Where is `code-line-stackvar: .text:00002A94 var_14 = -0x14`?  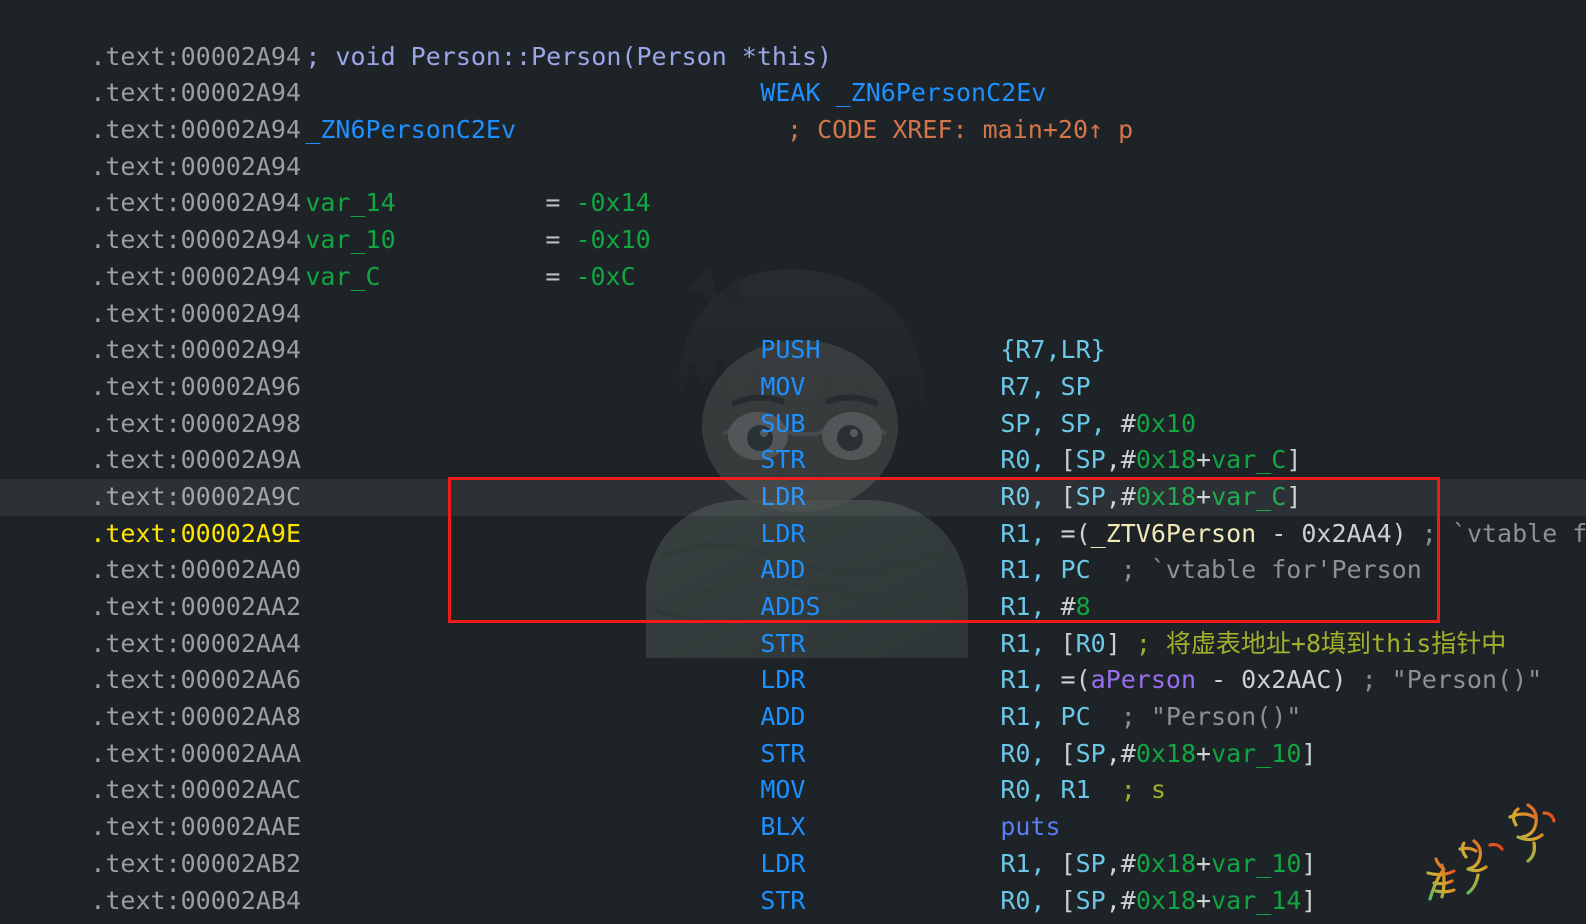
code-line-stackvar: .text:00002A94 var_14 = -0x14 is located at coordinates (793, 183).